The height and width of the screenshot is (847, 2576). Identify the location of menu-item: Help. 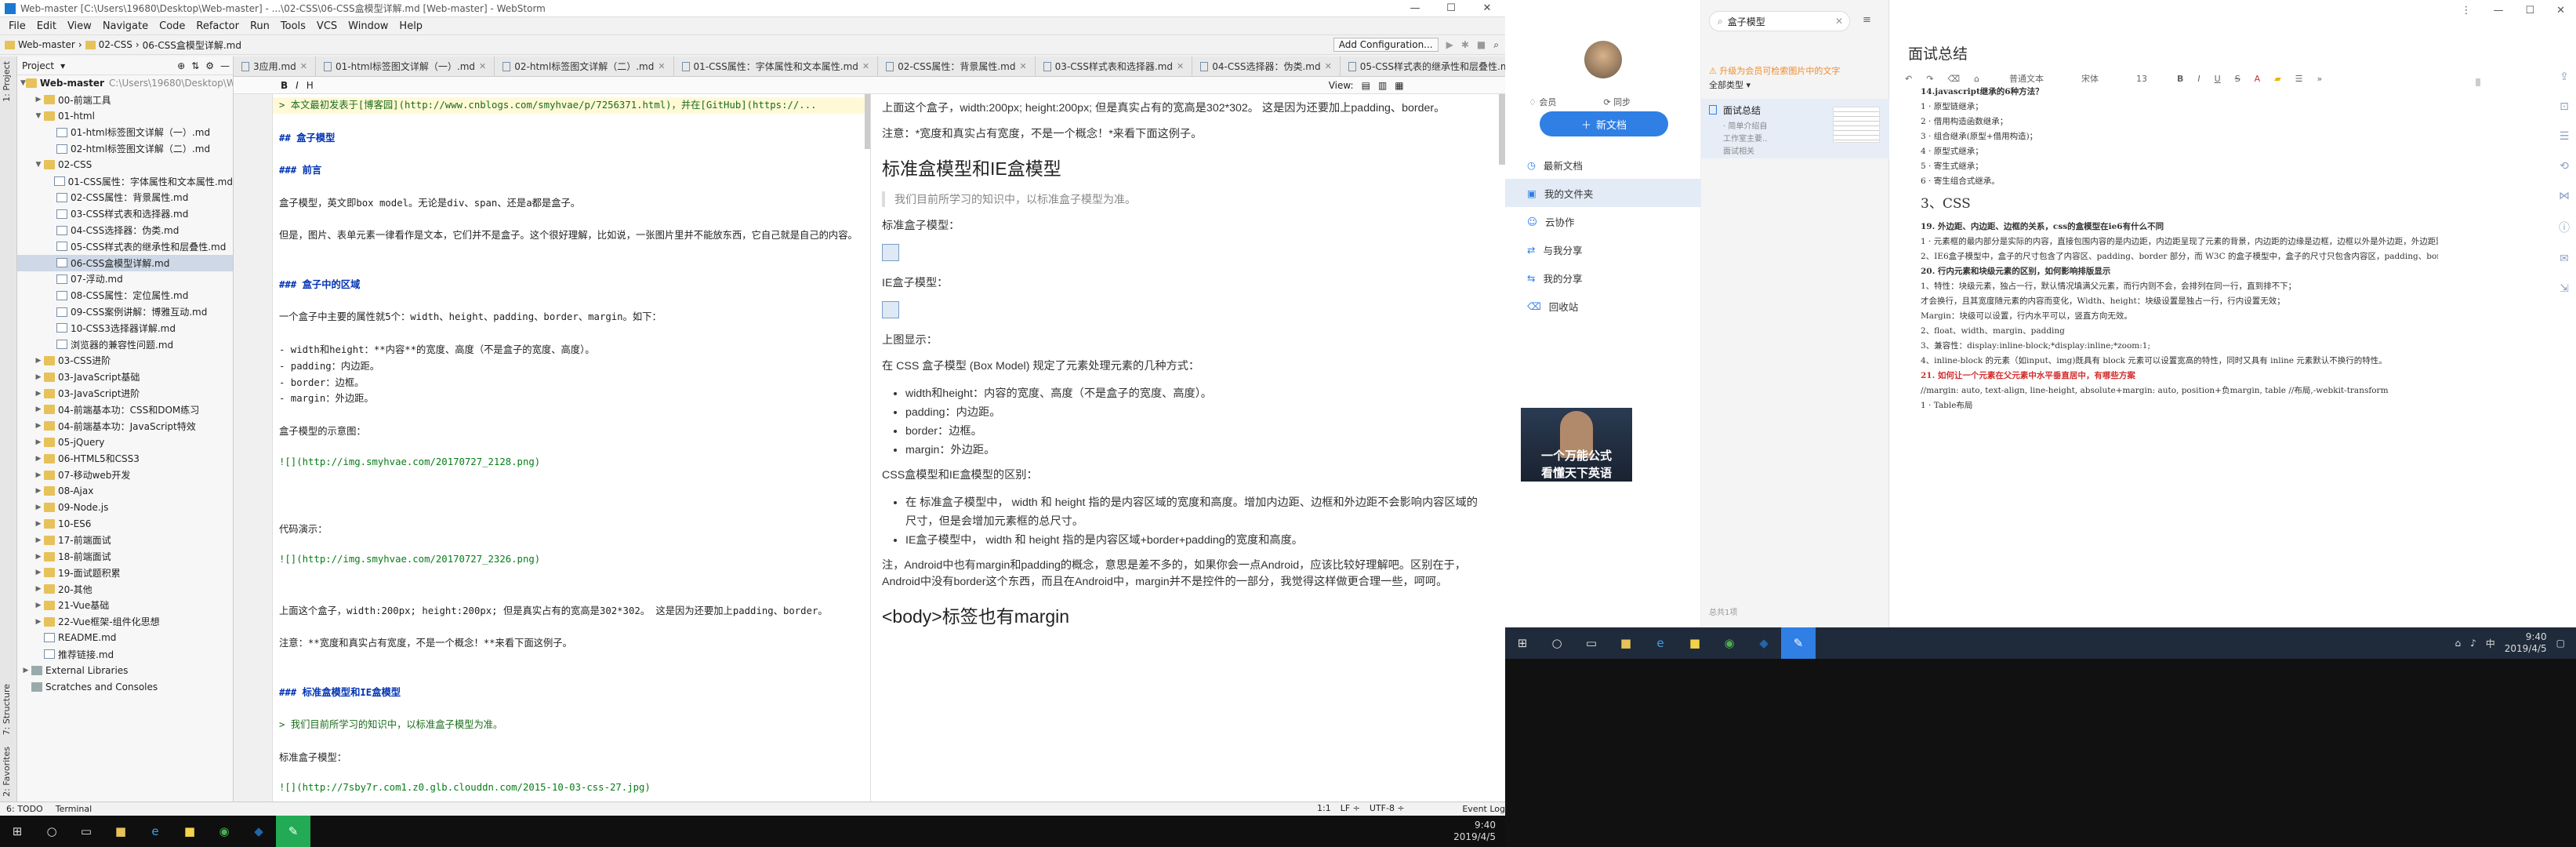
(411, 26).